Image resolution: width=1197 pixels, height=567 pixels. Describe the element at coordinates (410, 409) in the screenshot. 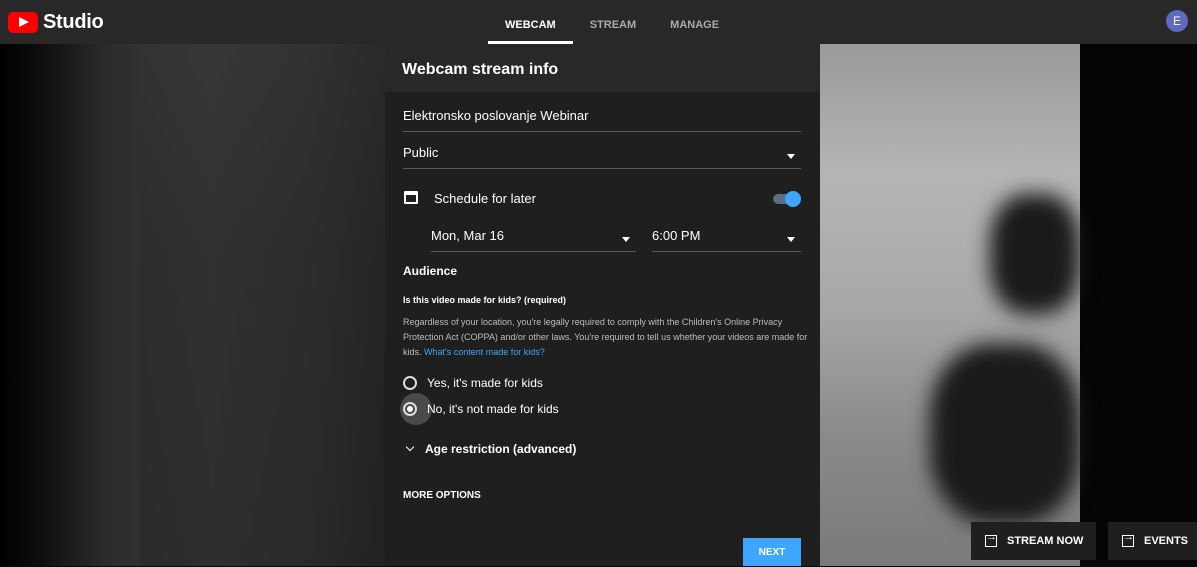

I see `radio-button-selected` at that location.